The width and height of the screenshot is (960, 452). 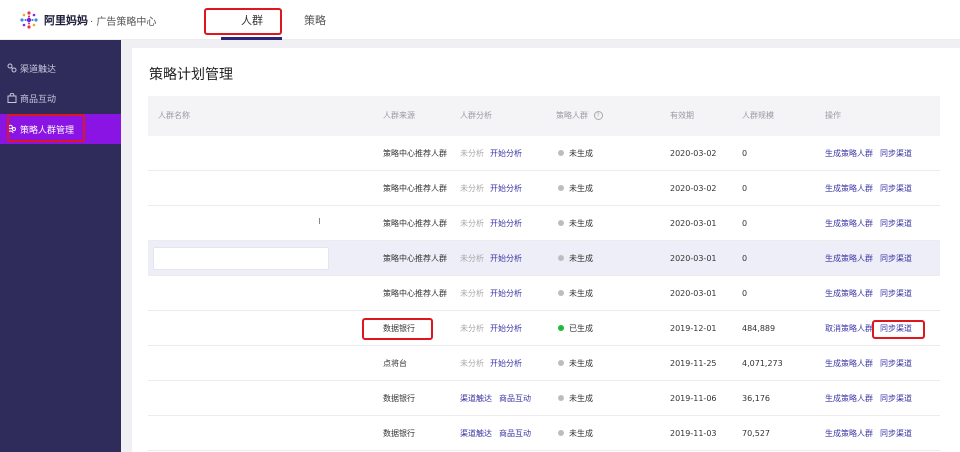 What do you see at coordinates (315, 20) in the screenshot?
I see `tab-strategy: 策略` at bounding box center [315, 20].